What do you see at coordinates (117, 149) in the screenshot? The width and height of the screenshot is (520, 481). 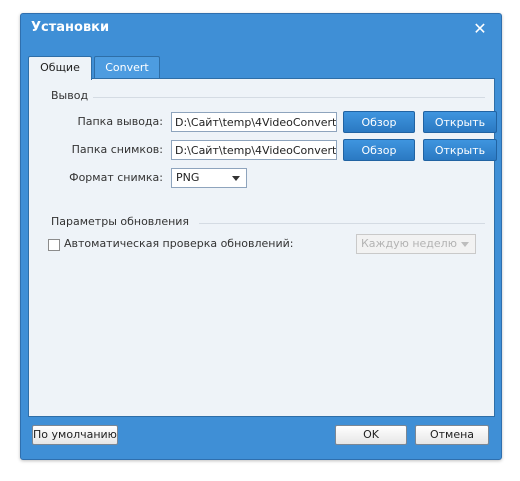 I see `snapshot-folder-label: Папка снимков:` at bounding box center [117, 149].